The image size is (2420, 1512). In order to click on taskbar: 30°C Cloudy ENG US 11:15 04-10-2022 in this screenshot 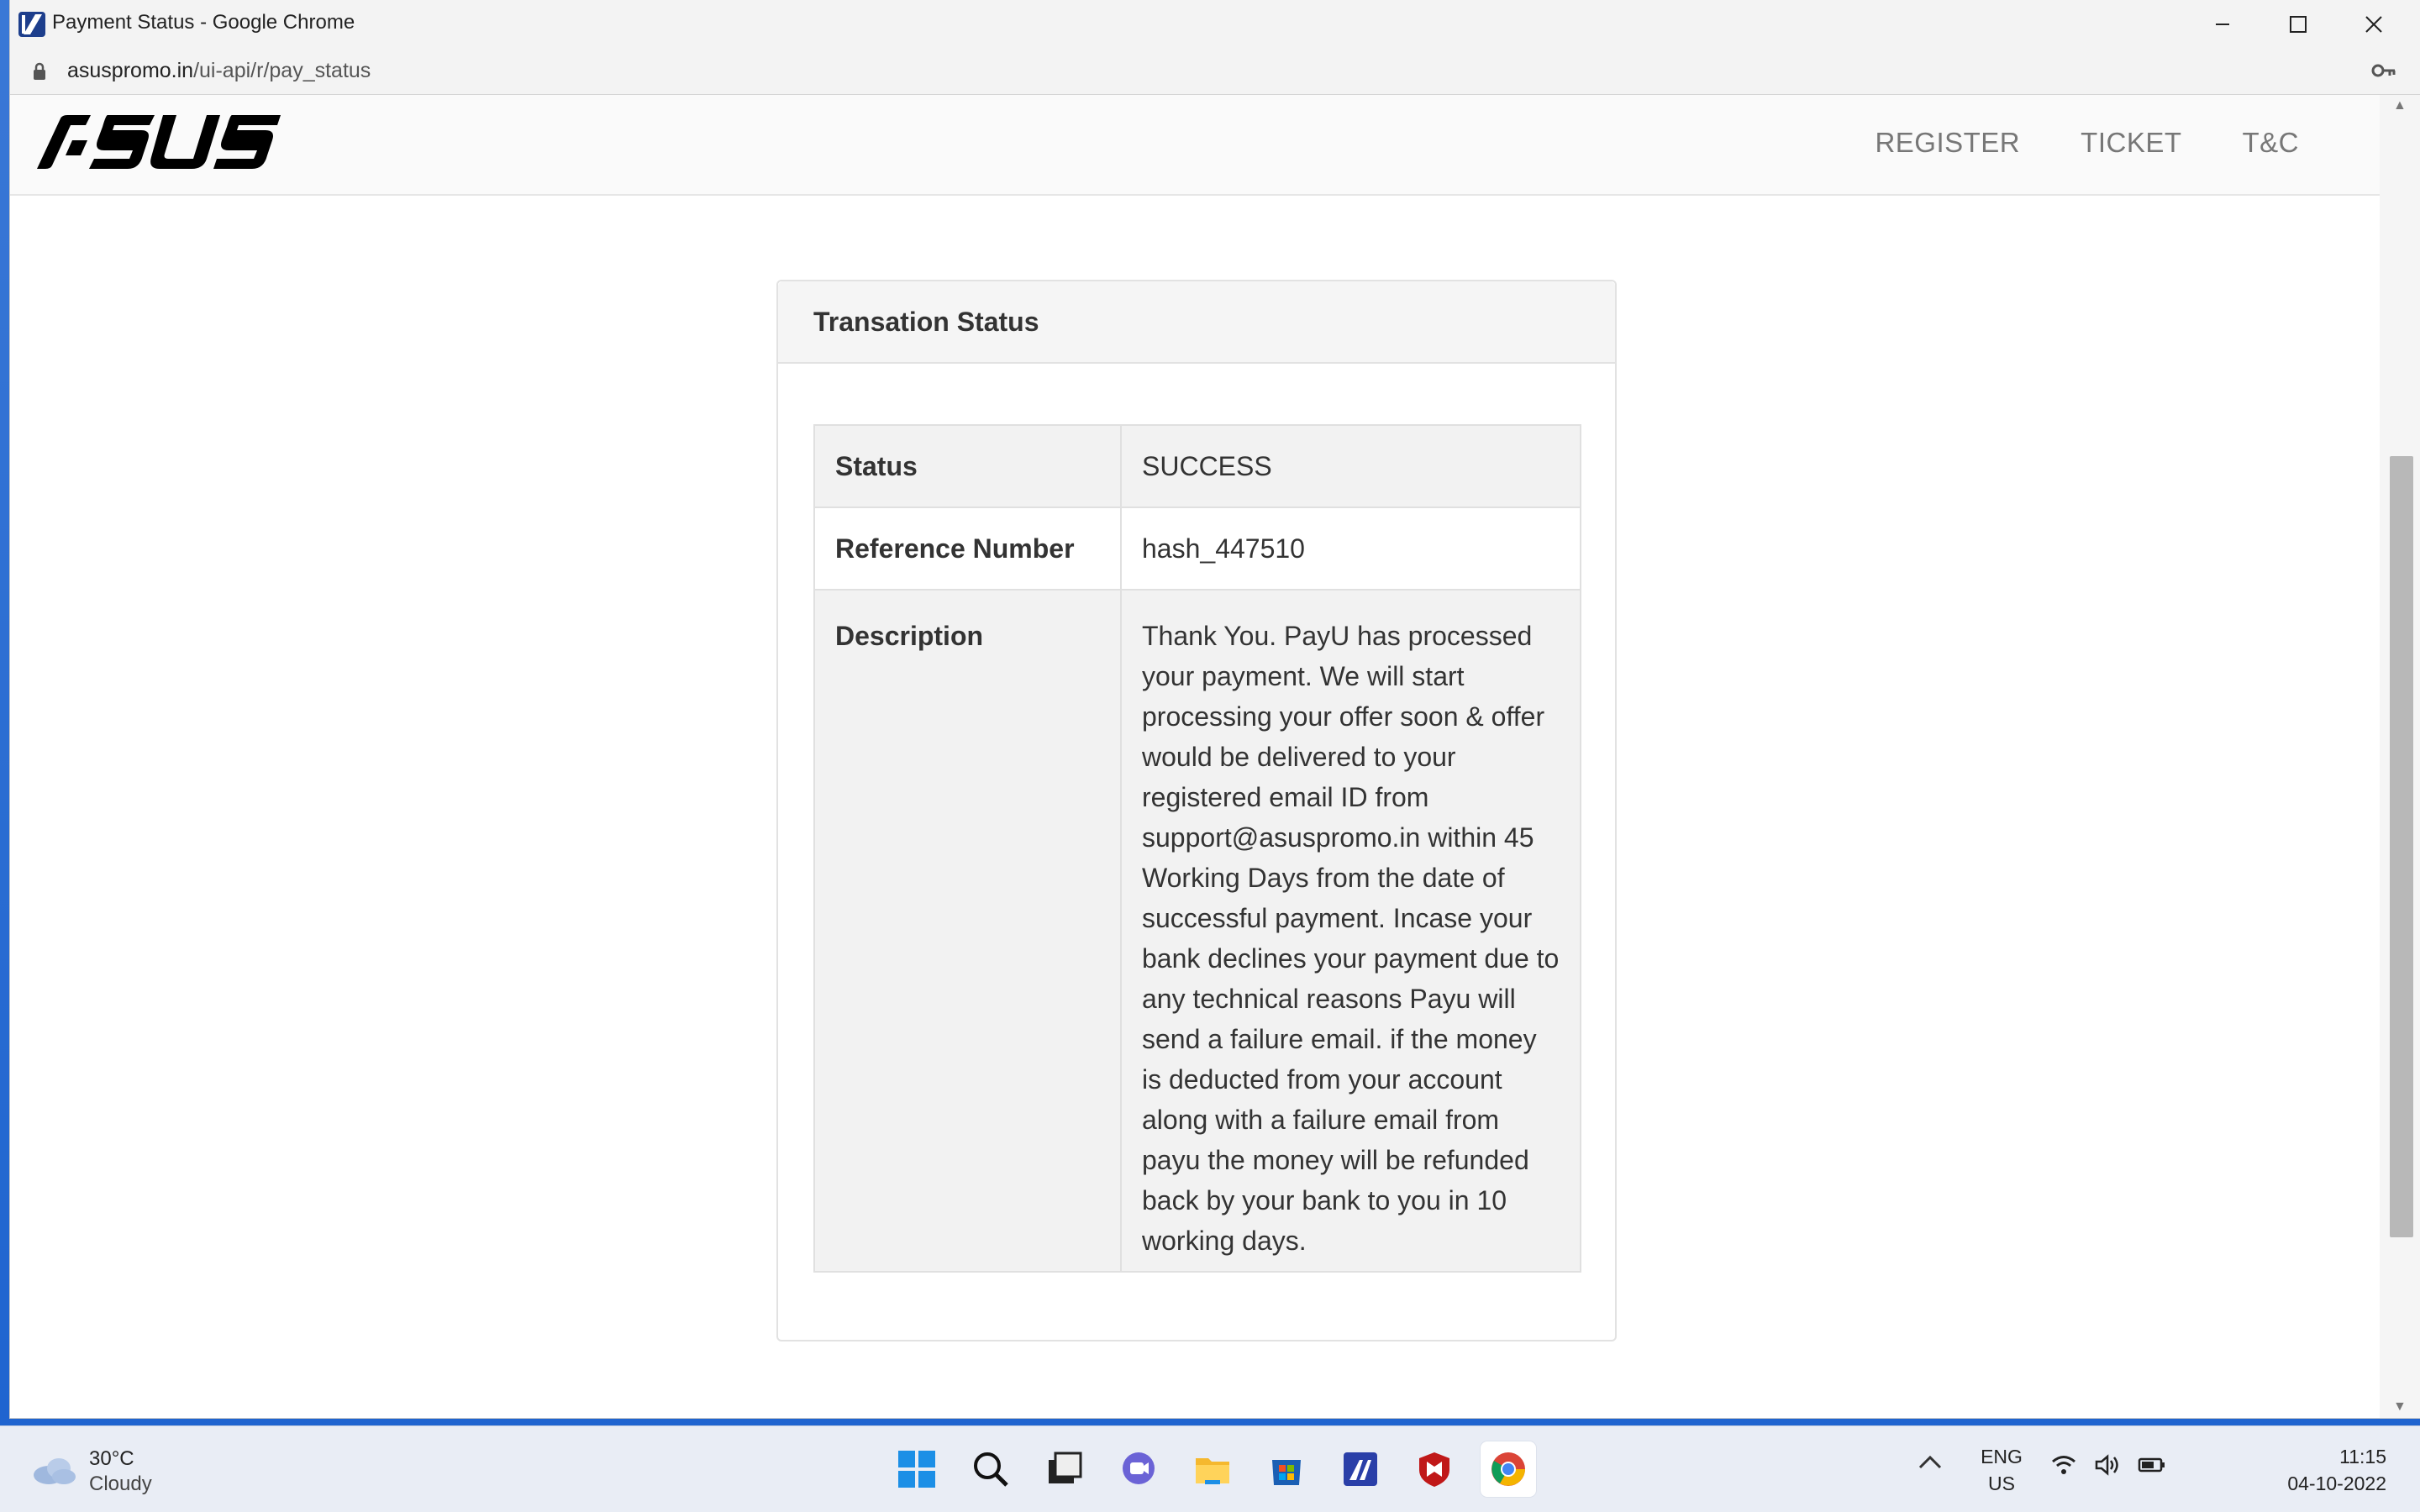, I will do `click(1210, 1468)`.